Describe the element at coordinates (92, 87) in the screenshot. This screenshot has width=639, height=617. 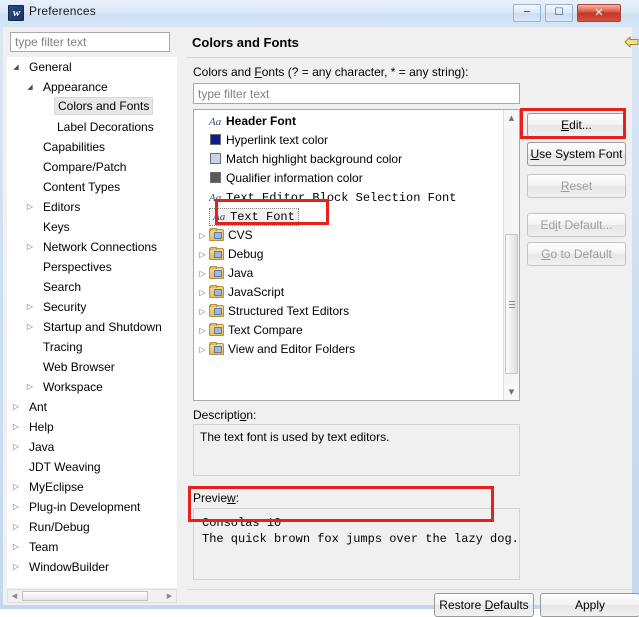
I see `sidebar-item-appearance: ◢ Appearance` at that location.